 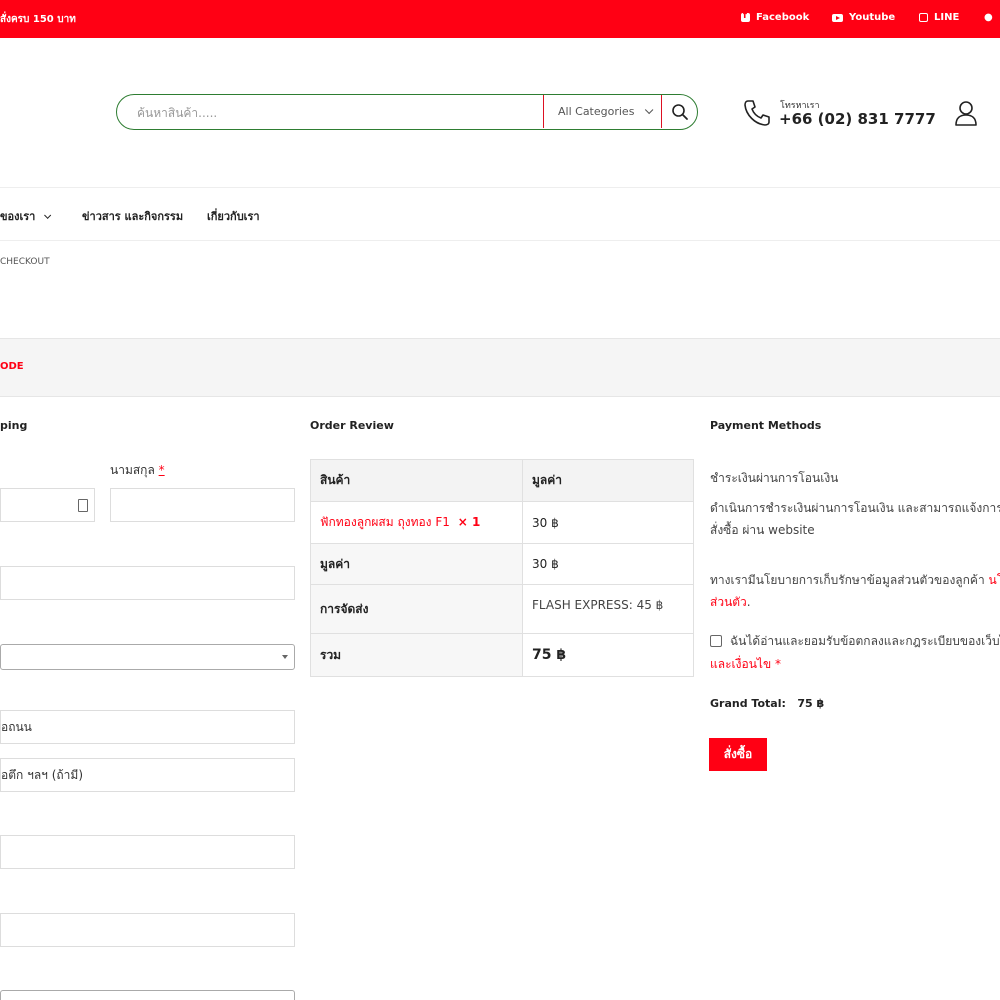 What do you see at coordinates (416, 655) in the screenshot?
I see `total-label: รวม` at bounding box center [416, 655].